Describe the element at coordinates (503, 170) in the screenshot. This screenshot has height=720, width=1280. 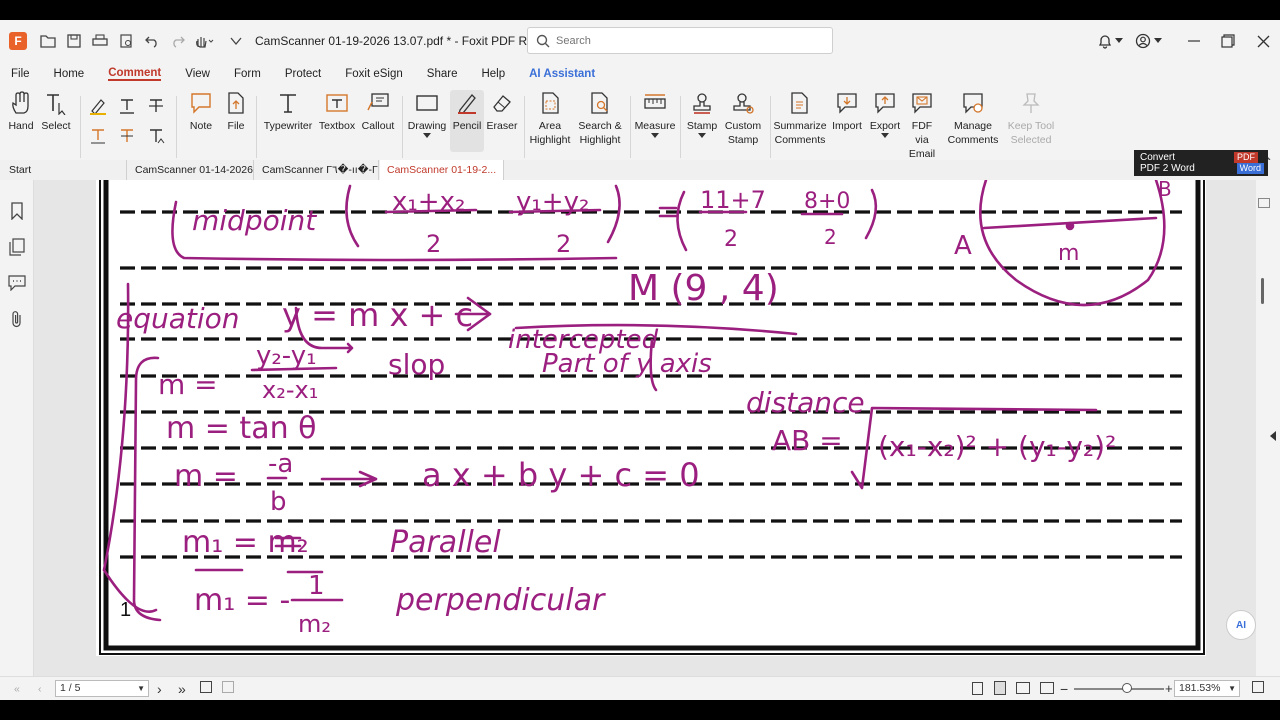
I see `tab-close-icon: ✕` at that location.